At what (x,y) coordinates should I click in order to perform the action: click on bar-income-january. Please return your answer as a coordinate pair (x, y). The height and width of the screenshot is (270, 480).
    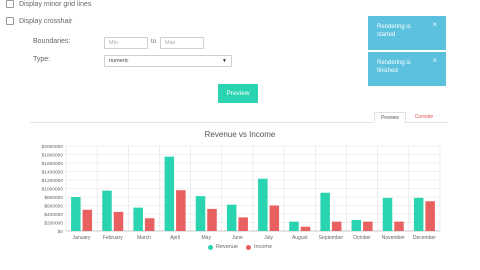
    Looking at the image, I should click on (87, 220).